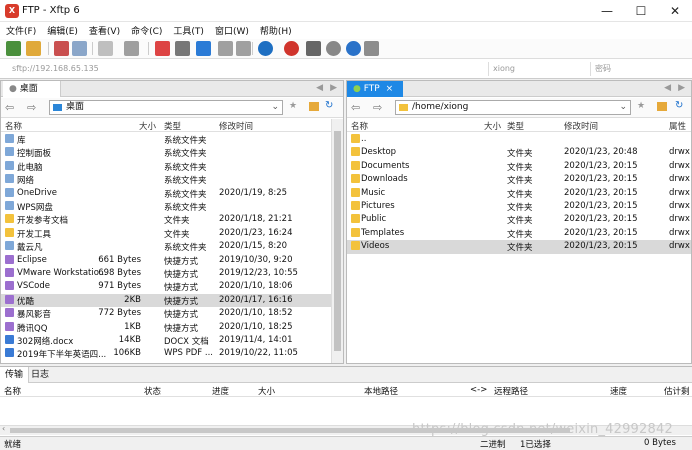 This screenshot has width=692, height=450. What do you see at coordinates (166, 179) in the screenshot?
I see `table-row: 网络 系统文件夹` at bounding box center [166, 179].